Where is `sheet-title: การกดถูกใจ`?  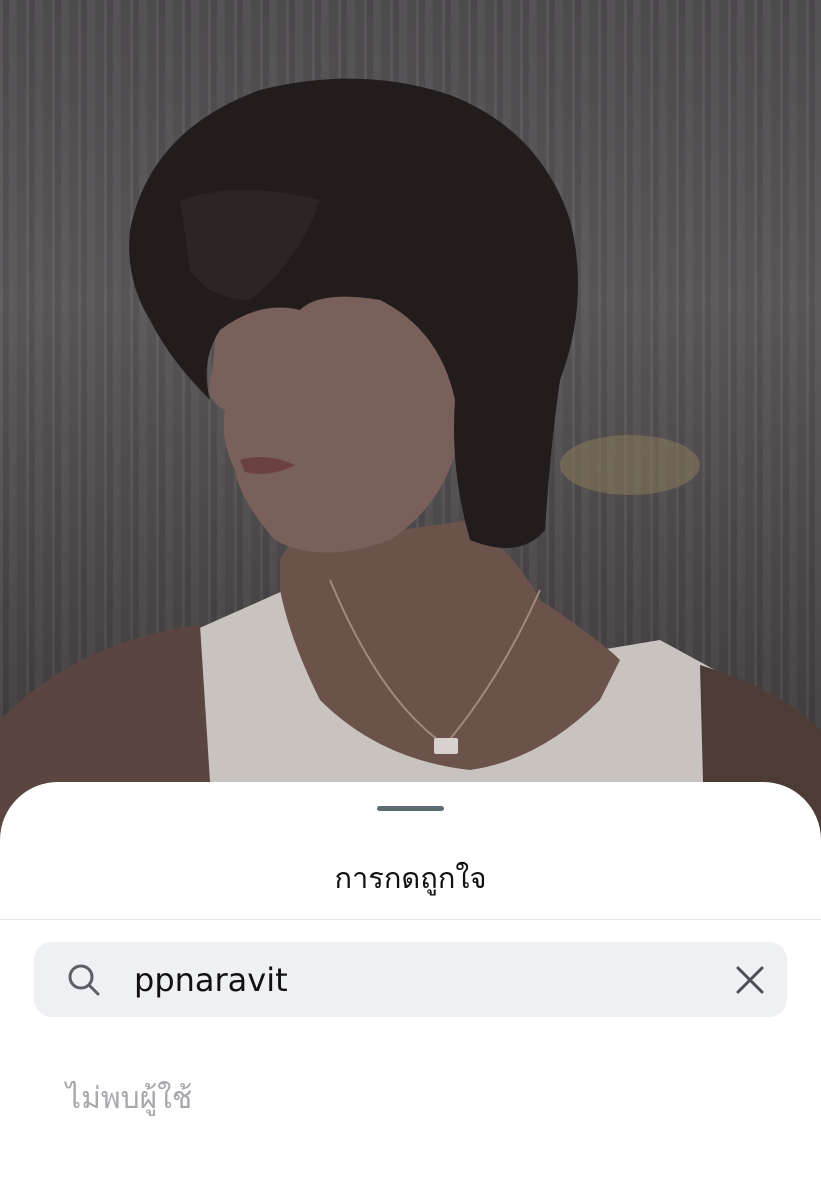 sheet-title: การกดถูกใจ is located at coordinates (410, 878).